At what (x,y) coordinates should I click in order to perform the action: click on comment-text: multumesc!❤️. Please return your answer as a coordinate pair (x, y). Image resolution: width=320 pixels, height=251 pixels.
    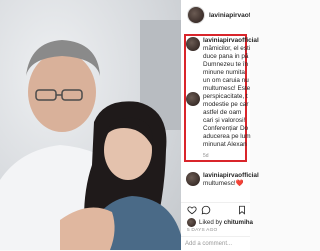
    Looking at the image, I should click on (223, 183).